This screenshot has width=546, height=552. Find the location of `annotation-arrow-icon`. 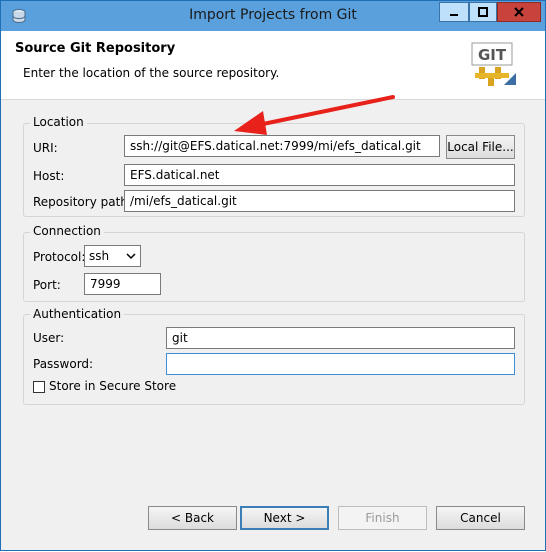

annotation-arrow-icon is located at coordinates (314, 115).